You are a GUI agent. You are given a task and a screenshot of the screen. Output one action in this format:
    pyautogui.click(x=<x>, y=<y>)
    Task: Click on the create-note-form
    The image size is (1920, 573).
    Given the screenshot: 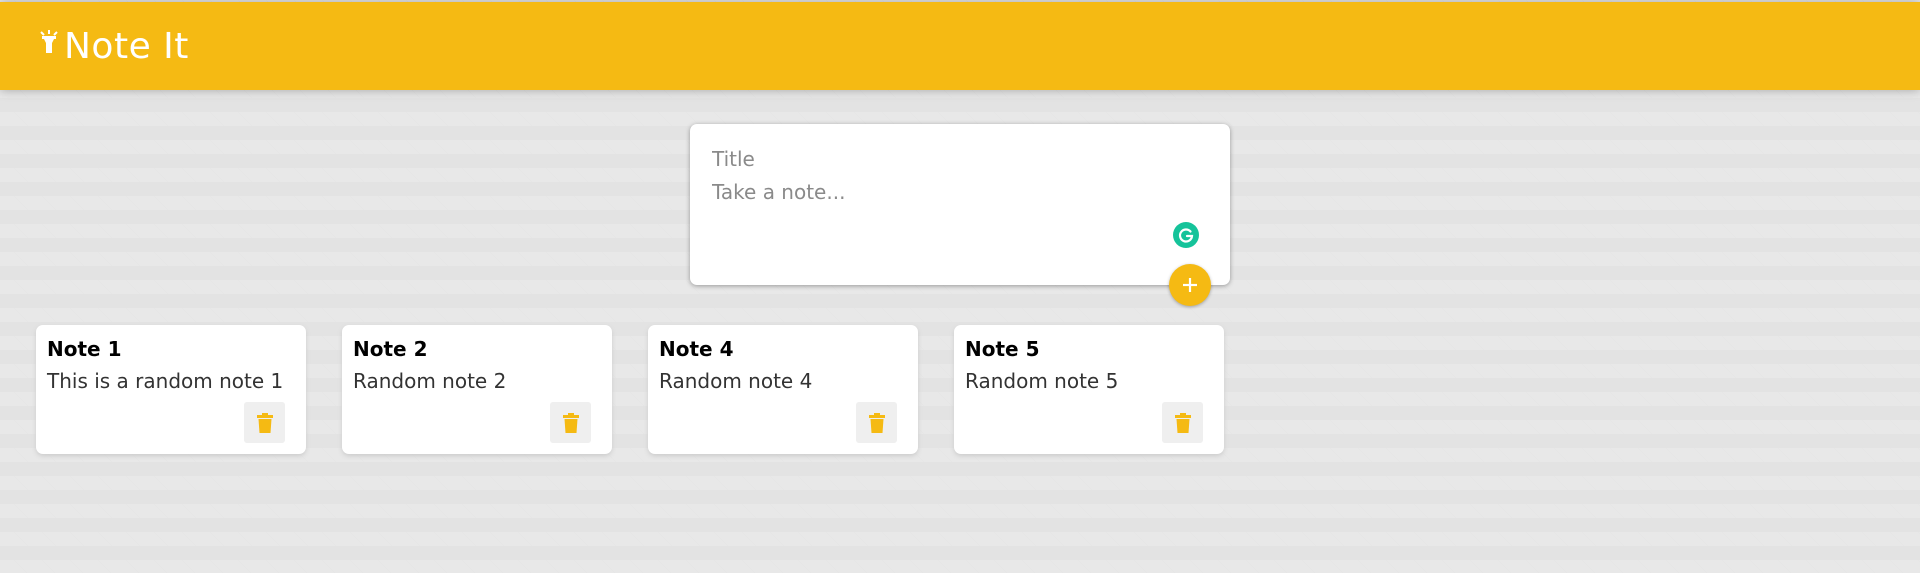 What is the action you would take?
    pyautogui.click(x=960, y=204)
    